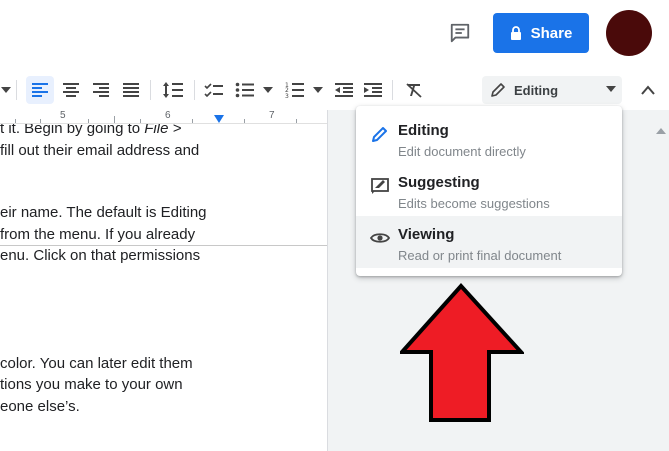 Image resolution: width=669 pixels, height=451 pixels. I want to click on scroll-up-arrow-icon, so click(661, 131).